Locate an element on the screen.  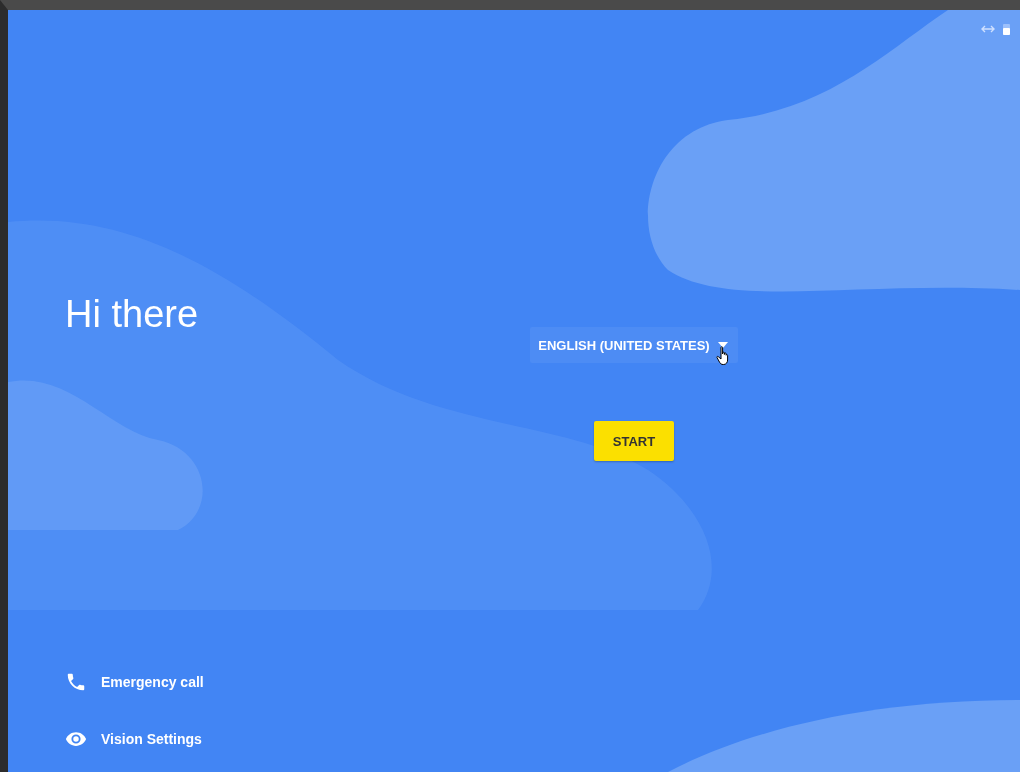
option-label: Emergency call is located at coordinates (152, 682).